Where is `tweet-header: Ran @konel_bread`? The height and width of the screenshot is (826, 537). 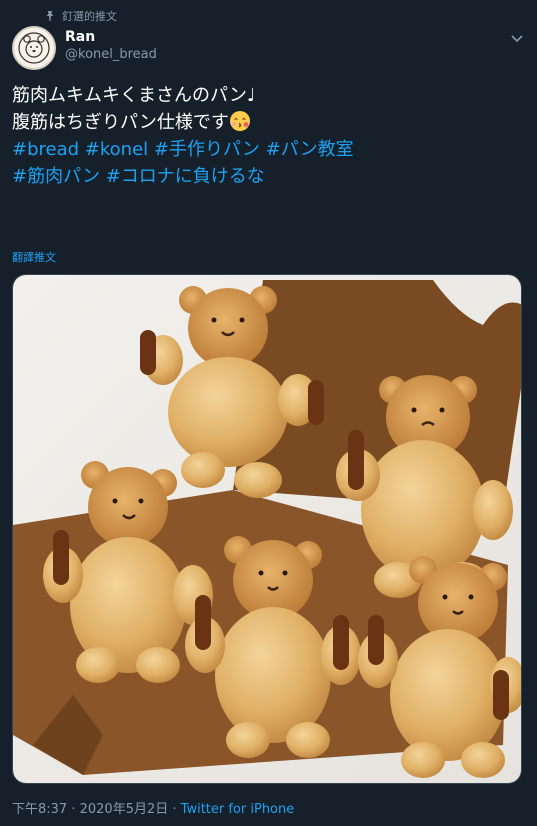
tweet-header: Ran @konel_bread is located at coordinates (268, 48).